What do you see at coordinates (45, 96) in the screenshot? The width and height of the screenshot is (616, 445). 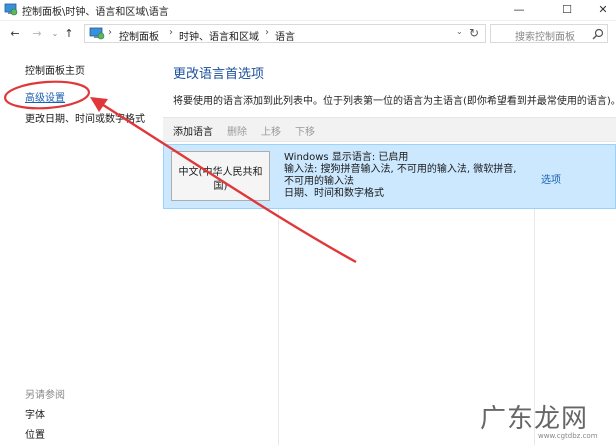 I see `advanced-settings-link: 高级设置` at bounding box center [45, 96].